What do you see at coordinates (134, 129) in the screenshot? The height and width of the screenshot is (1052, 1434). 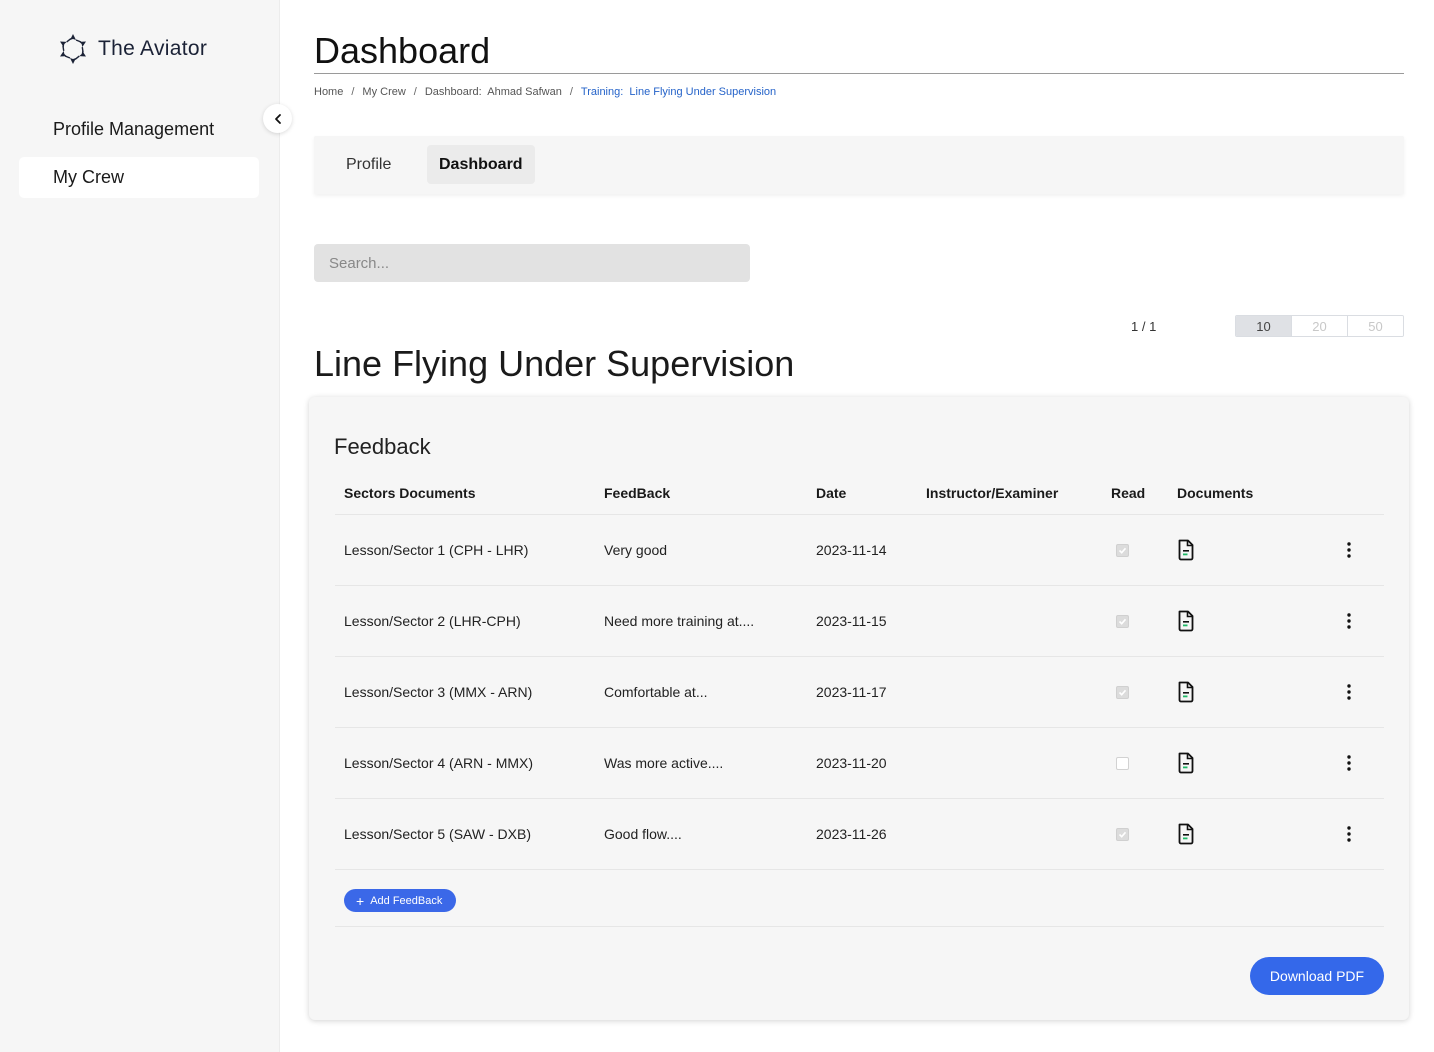 I see `sidebar-item-label: Profile Management` at bounding box center [134, 129].